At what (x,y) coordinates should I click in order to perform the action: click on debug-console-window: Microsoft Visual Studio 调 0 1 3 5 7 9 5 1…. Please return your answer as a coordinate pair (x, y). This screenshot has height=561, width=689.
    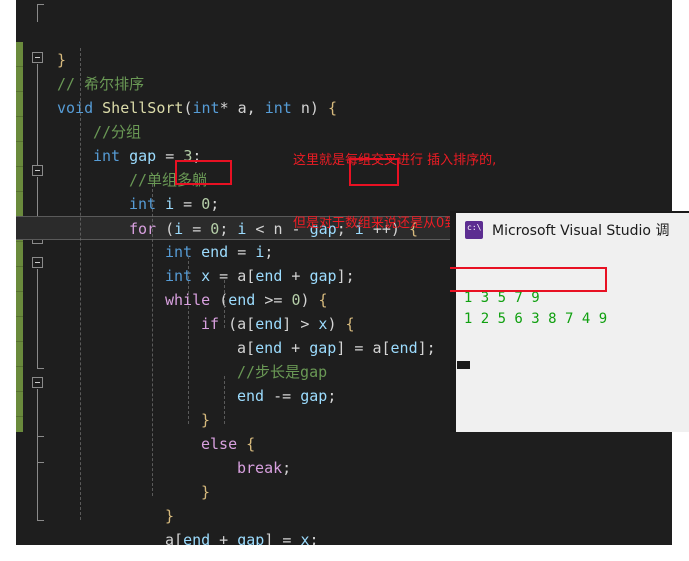
    Looking at the image, I should click on (569, 321).